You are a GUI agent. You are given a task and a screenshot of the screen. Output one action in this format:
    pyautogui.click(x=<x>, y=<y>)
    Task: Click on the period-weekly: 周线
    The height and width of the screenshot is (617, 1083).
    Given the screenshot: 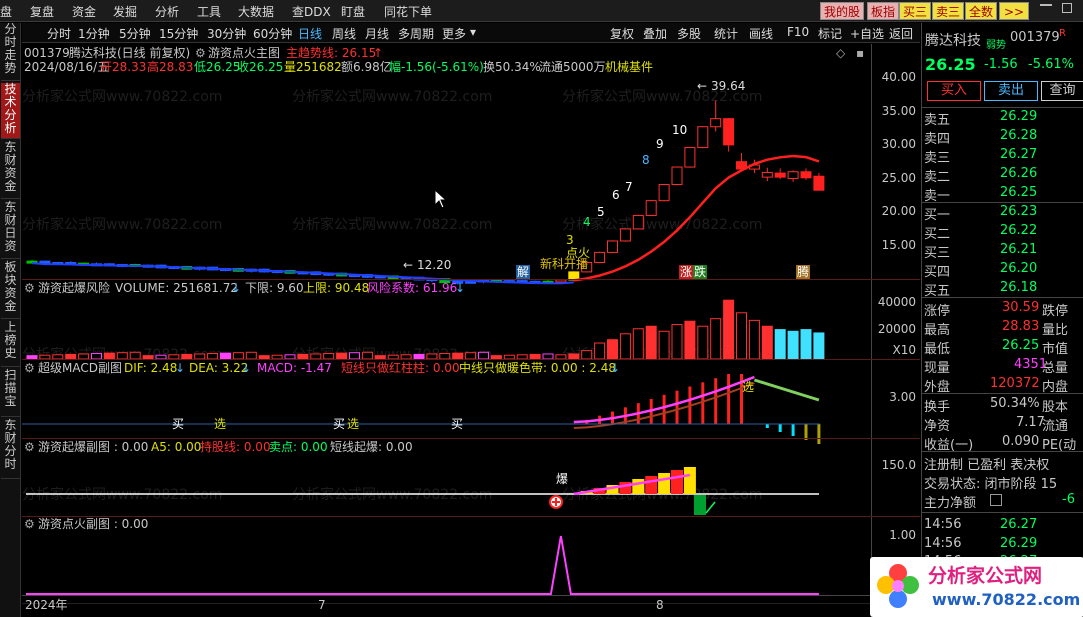 What is the action you would take?
    pyautogui.click(x=344, y=33)
    